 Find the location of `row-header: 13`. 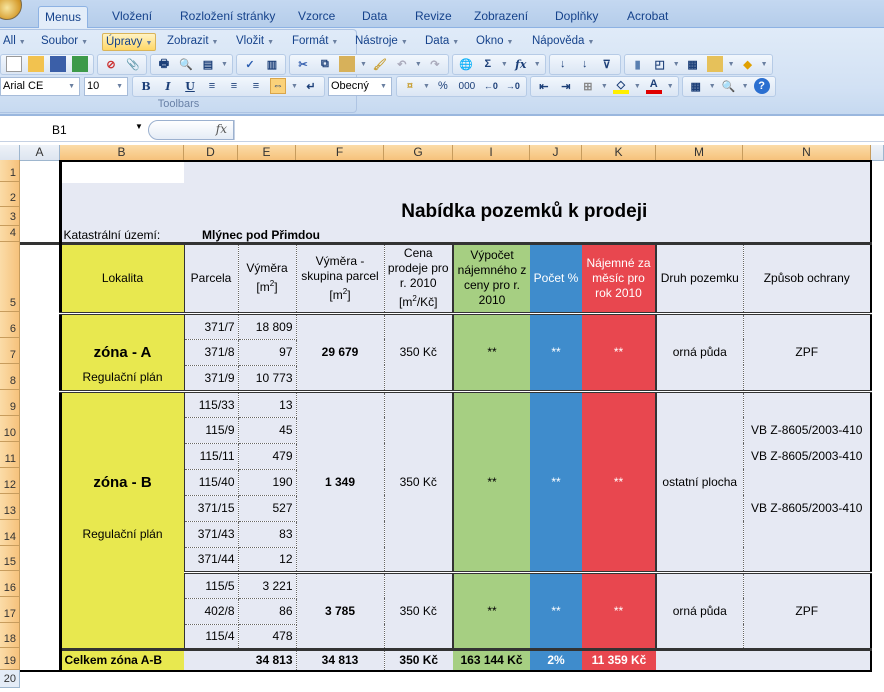

row-header: 13 is located at coordinates (10, 507).